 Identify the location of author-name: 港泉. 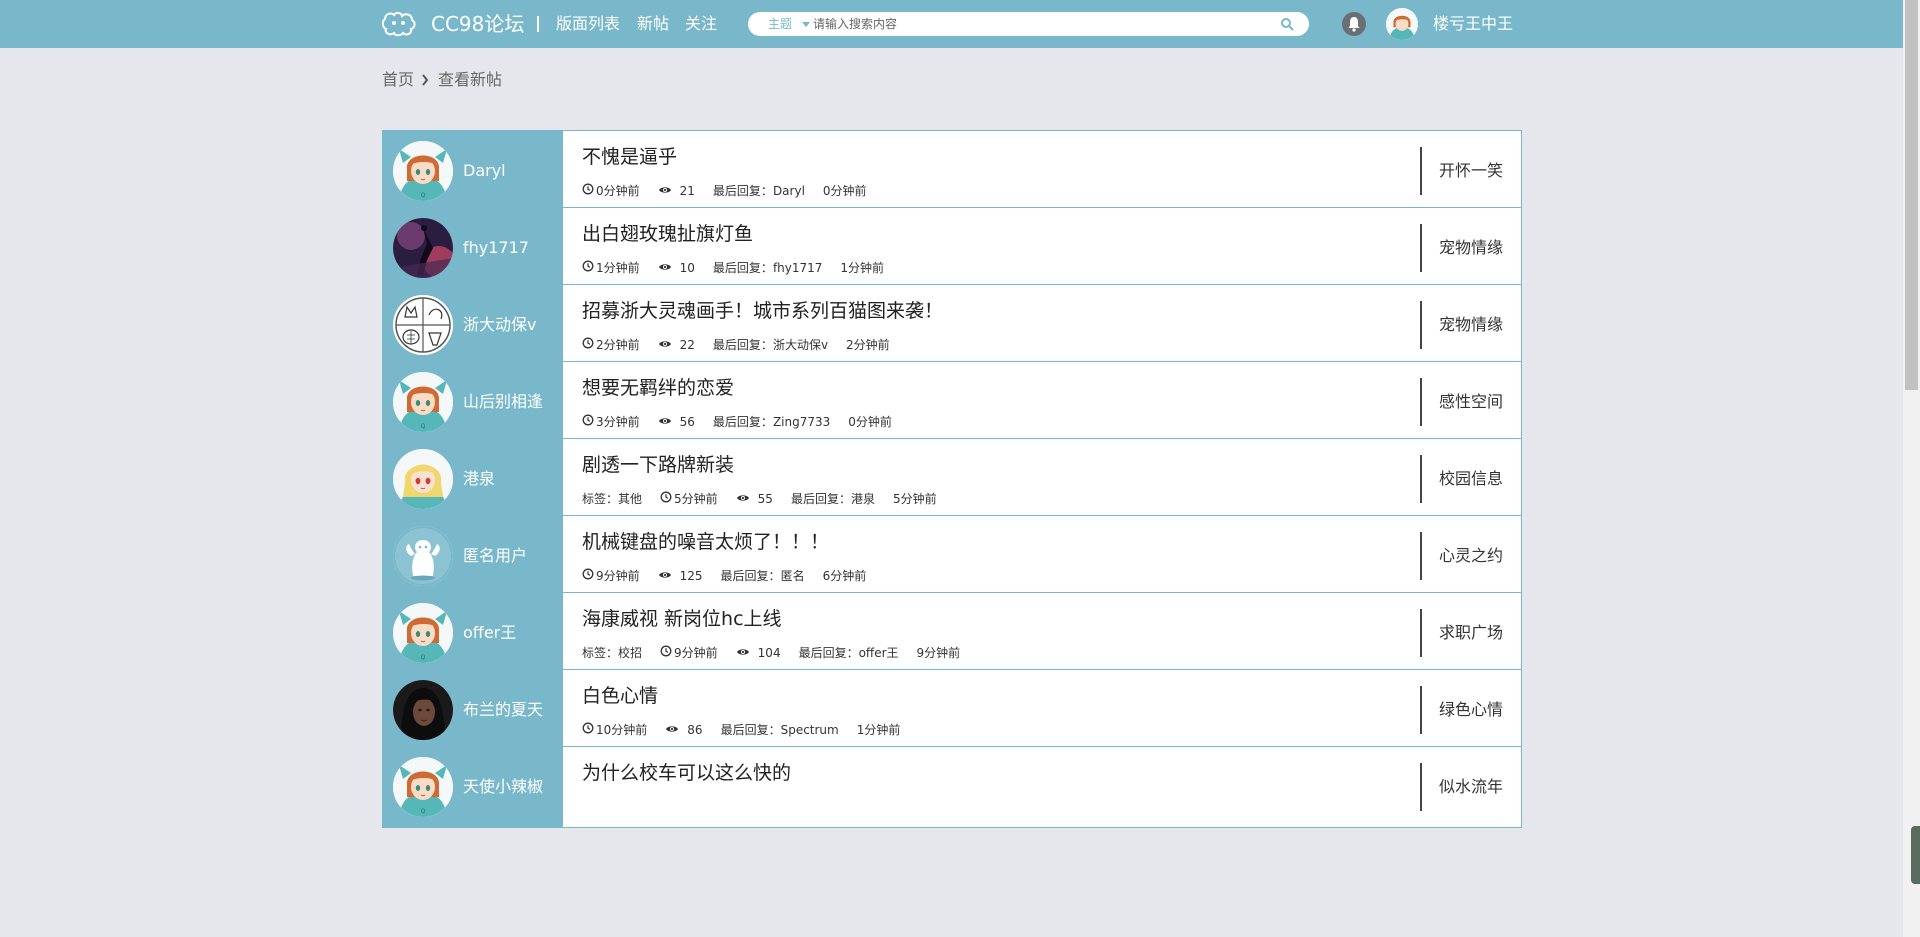
(479, 479).